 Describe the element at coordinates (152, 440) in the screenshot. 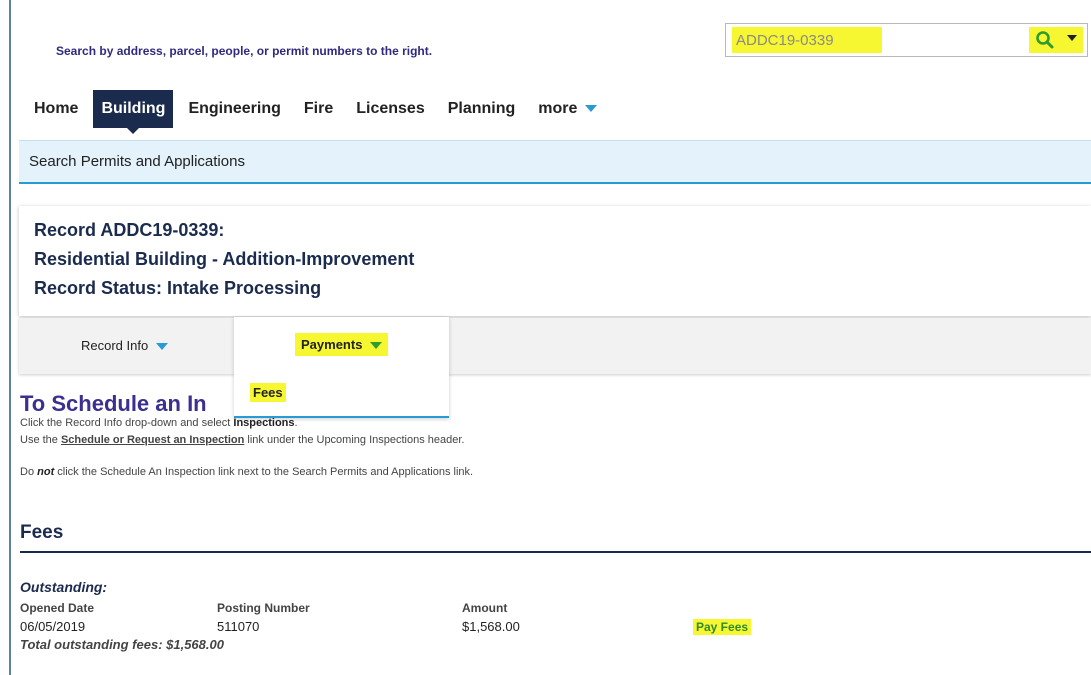

I see `schedule-inspection-link: Schedule or Request an Inspection` at that location.